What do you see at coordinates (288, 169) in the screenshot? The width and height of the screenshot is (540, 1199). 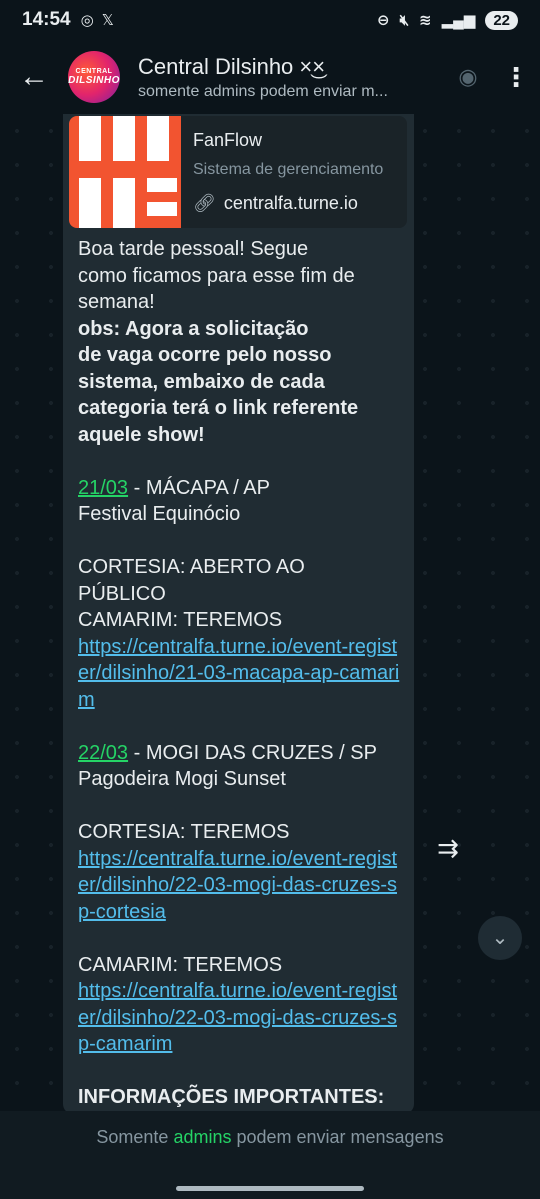 I see `preview-description: Sistema de gerenciamento` at bounding box center [288, 169].